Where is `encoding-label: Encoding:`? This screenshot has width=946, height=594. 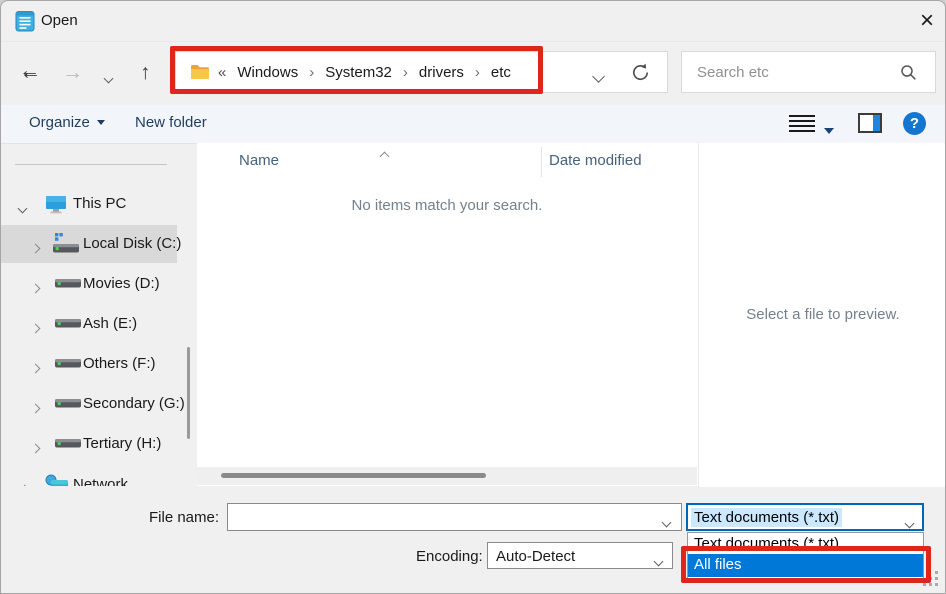 encoding-label: Encoding: is located at coordinates (449, 556).